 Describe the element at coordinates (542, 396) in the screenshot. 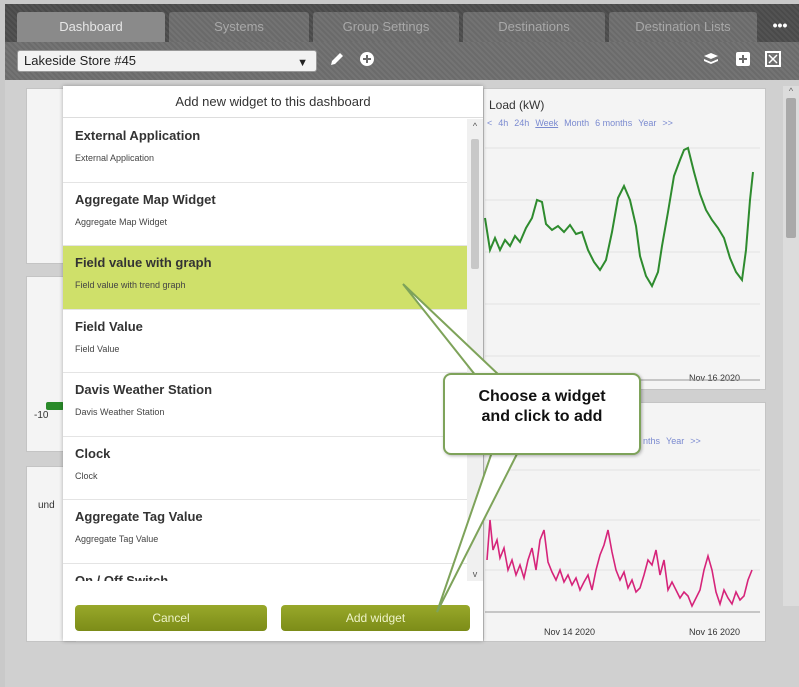

I see `callout-line-1: Choose a widget` at that location.